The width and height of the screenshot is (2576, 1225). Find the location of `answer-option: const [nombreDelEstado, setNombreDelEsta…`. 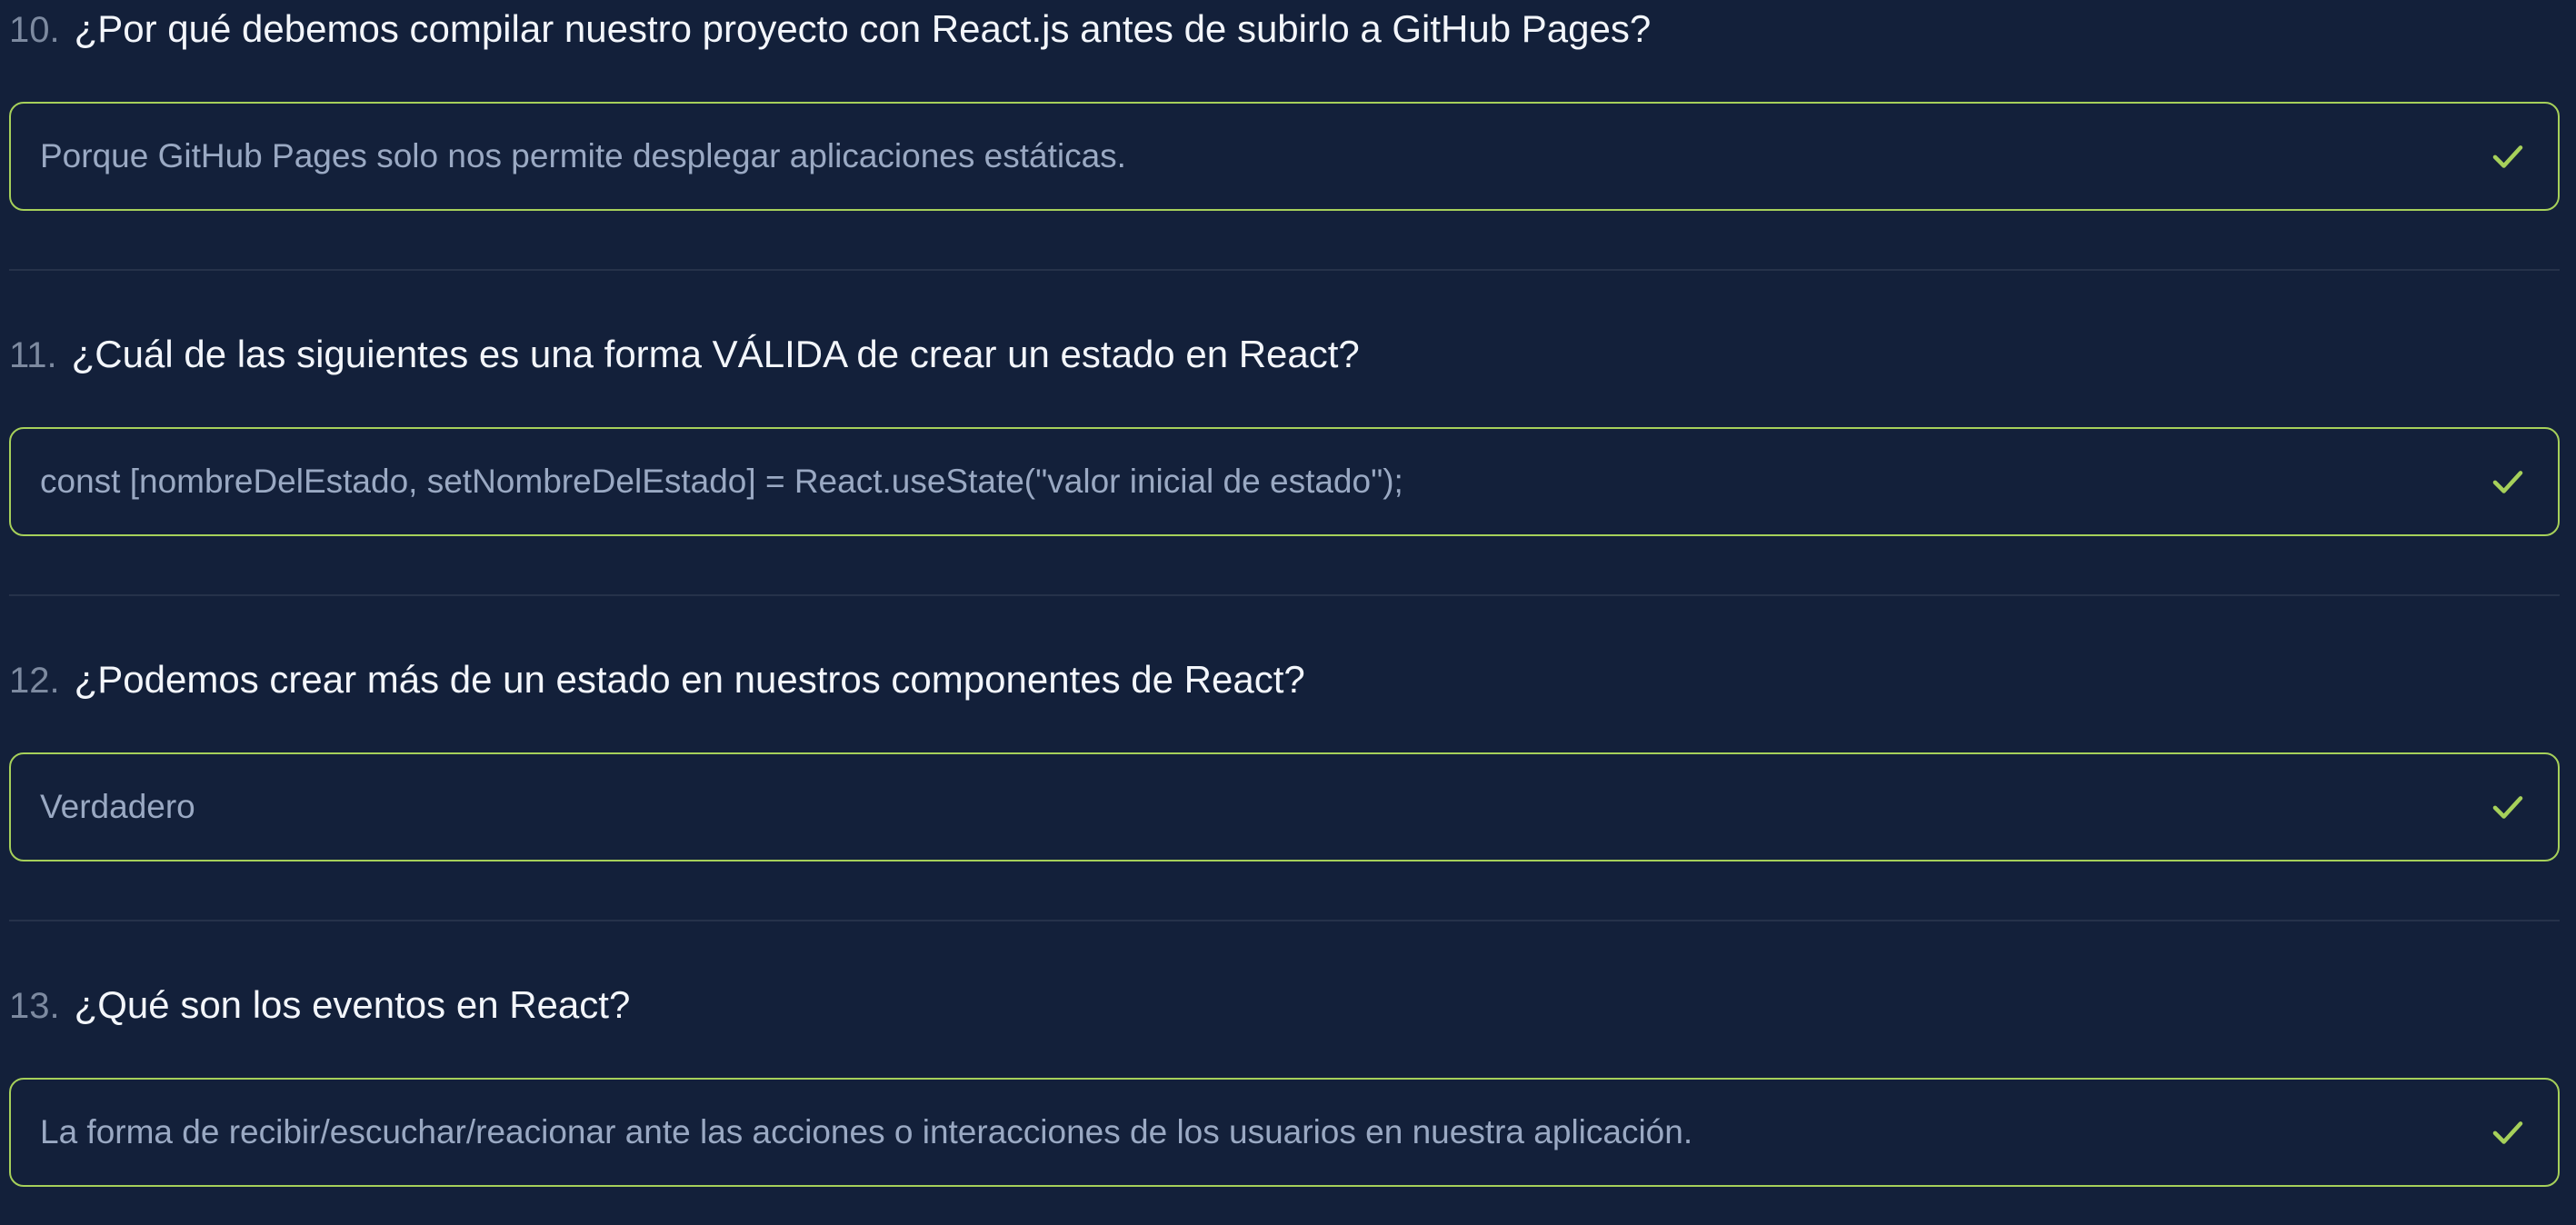

answer-option: const [nombreDelEstado, setNombreDelEsta… is located at coordinates (1284, 481).